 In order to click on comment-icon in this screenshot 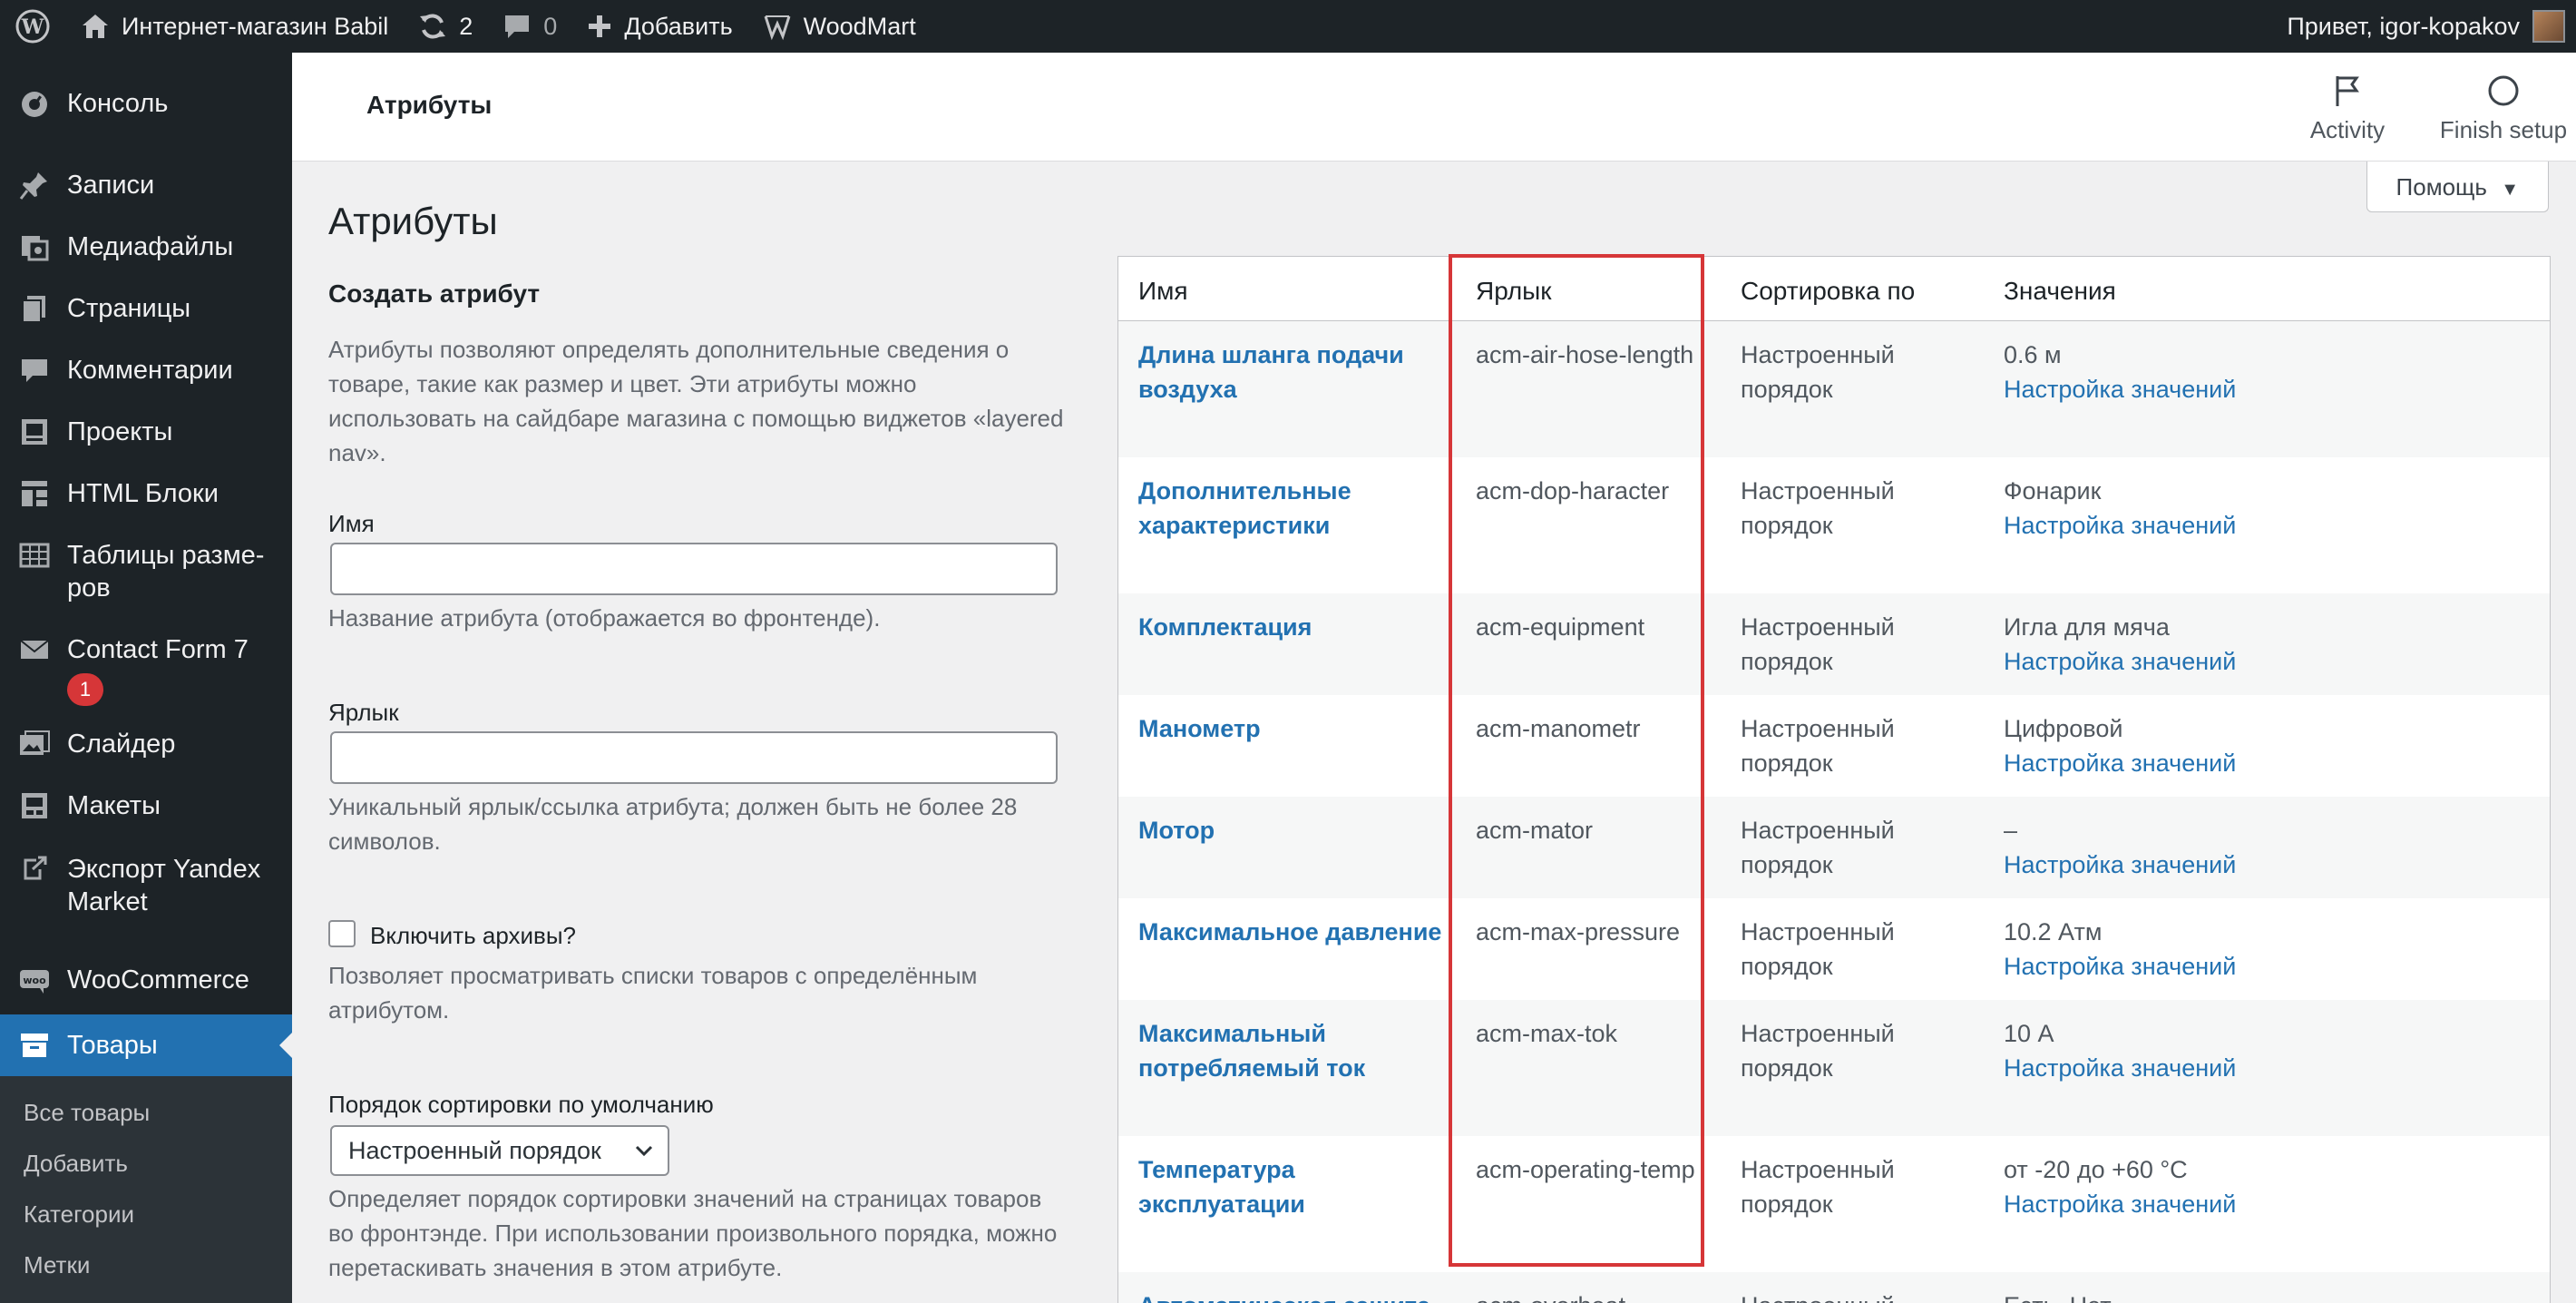, I will do `click(34, 370)`.